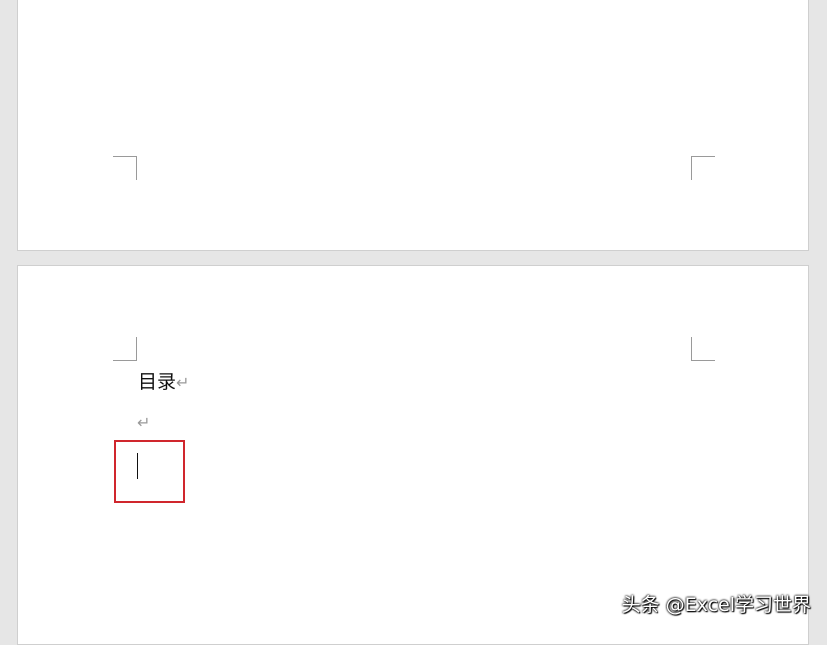  I want to click on watermark-label: 头条 @Excel学习世界, so click(716, 605).